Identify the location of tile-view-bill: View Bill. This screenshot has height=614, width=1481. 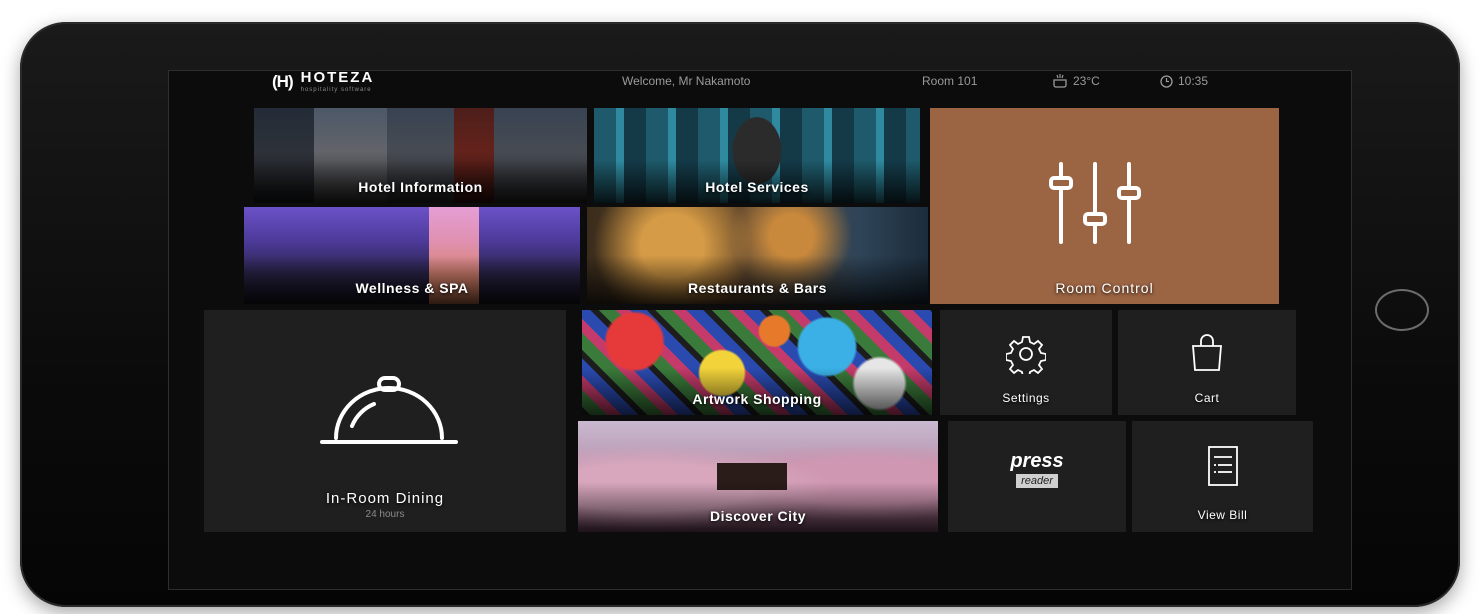
(1222, 476).